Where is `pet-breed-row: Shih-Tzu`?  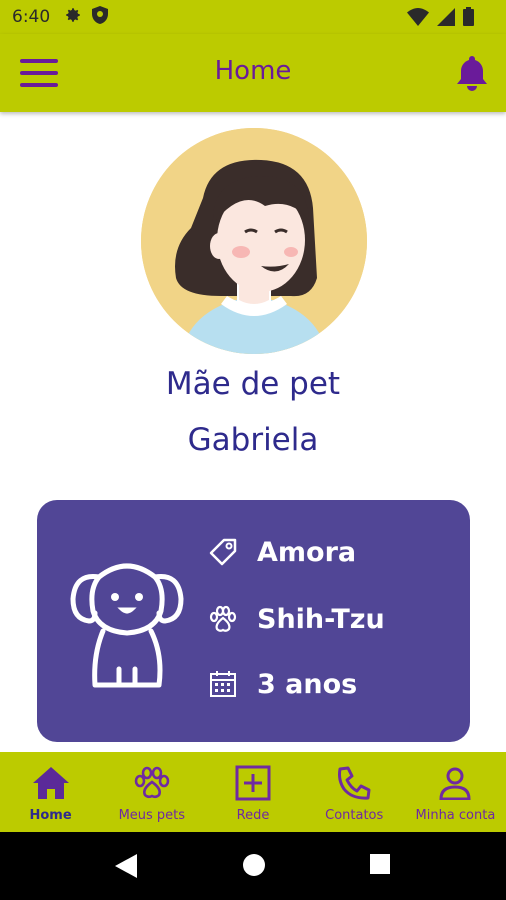 pet-breed-row: Shih-Tzu is located at coordinates (296, 619).